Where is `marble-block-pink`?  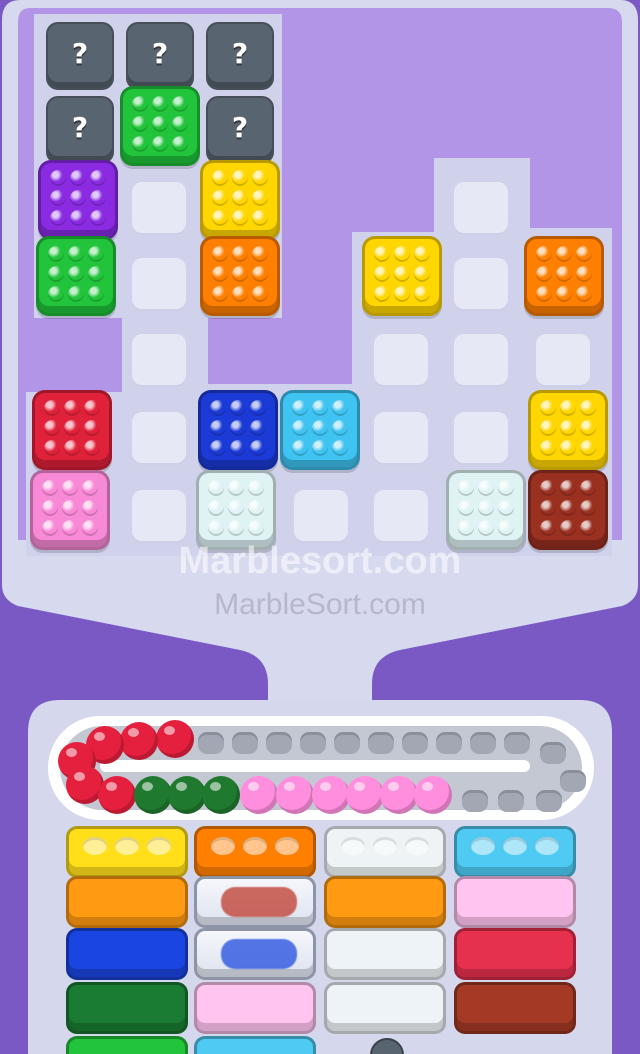 marble-block-pink is located at coordinates (70, 510).